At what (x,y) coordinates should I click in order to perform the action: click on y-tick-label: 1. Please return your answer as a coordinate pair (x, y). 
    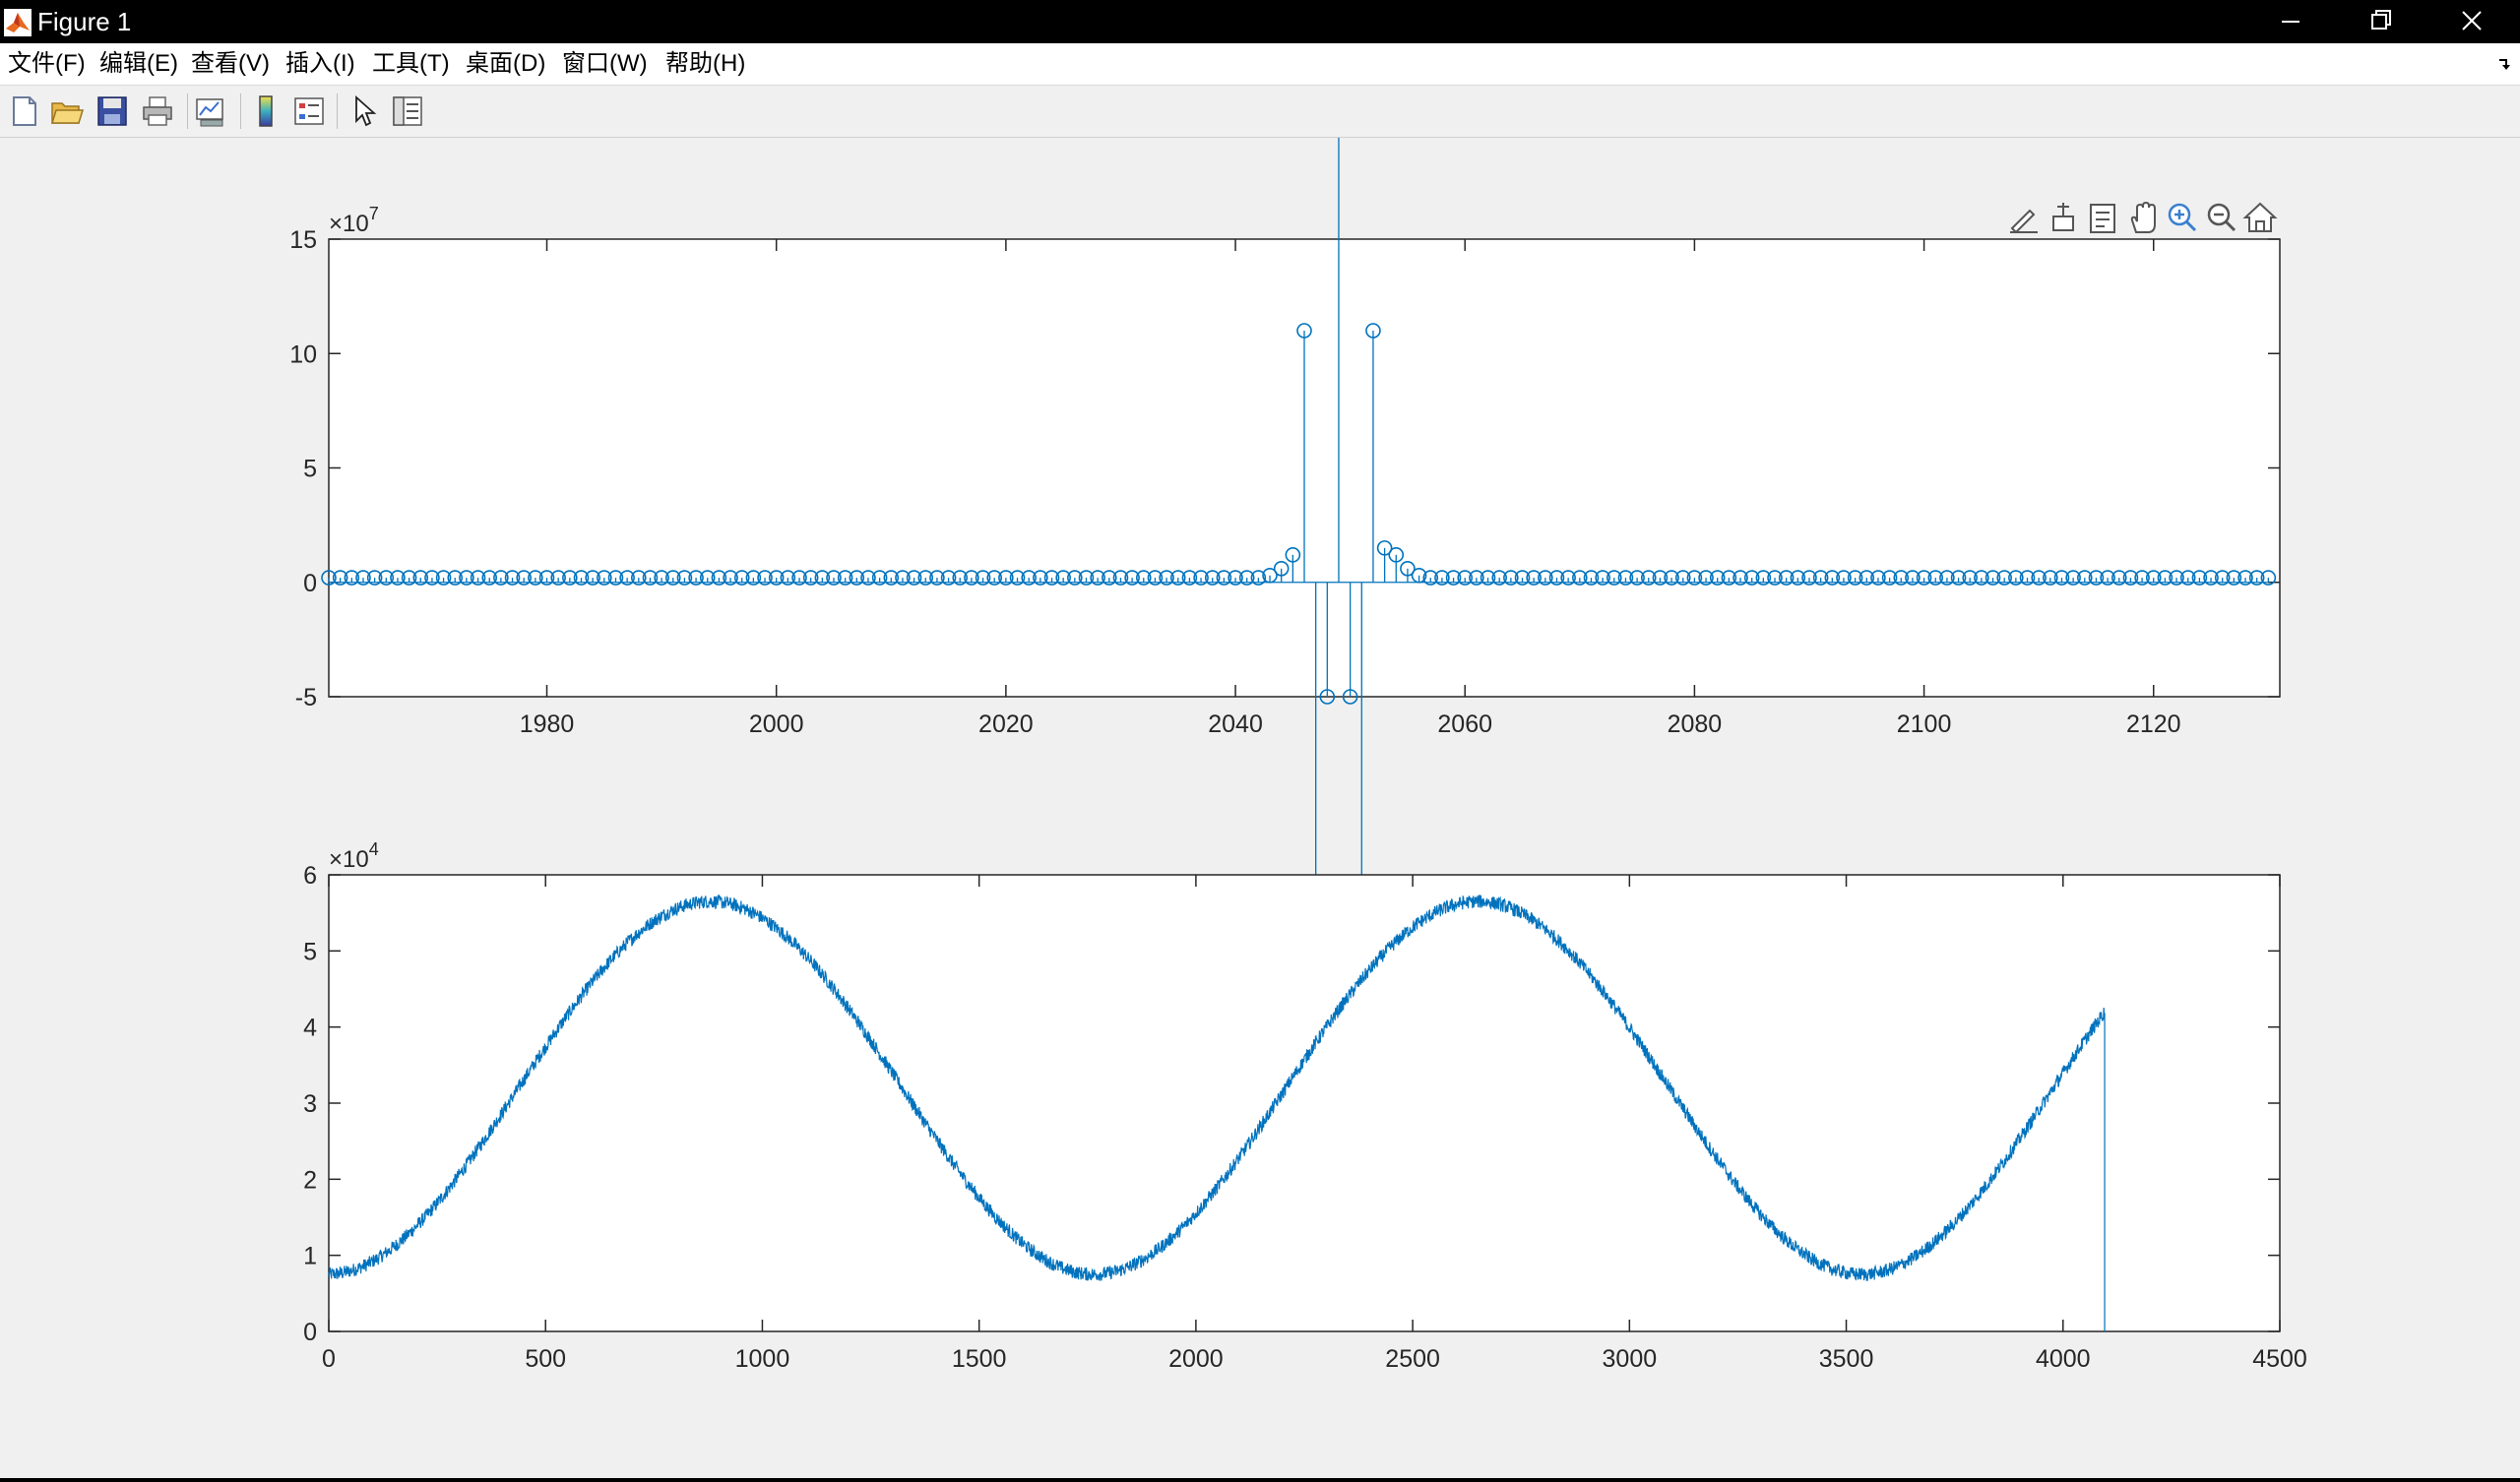
    Looking at the image, I should click on (310, 1256).